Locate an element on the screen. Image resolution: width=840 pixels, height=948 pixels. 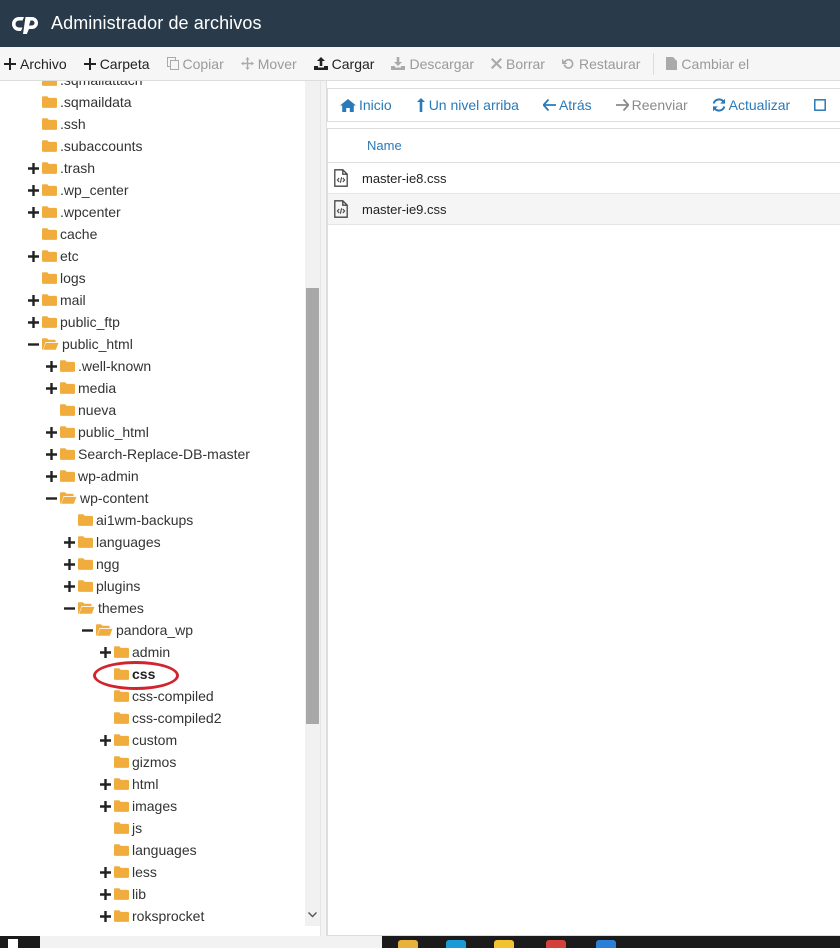
skype-icon is located at coordinates (456, 944).